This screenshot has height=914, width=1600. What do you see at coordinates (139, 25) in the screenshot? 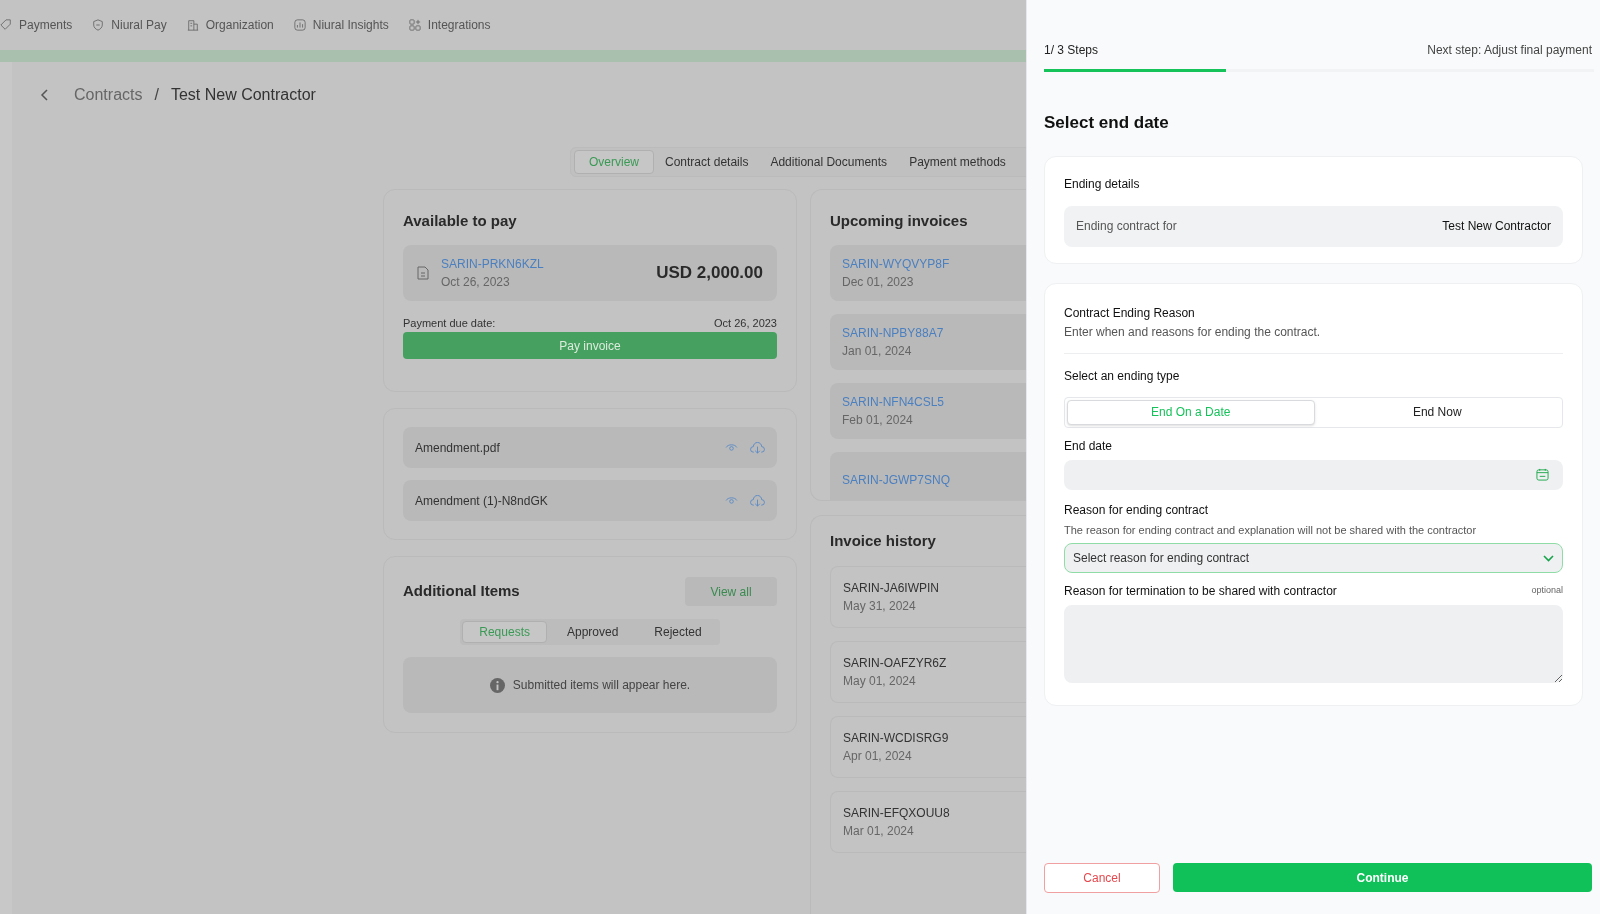
I see `nav-link: Niural Pay` at bounding box center [139, 25].